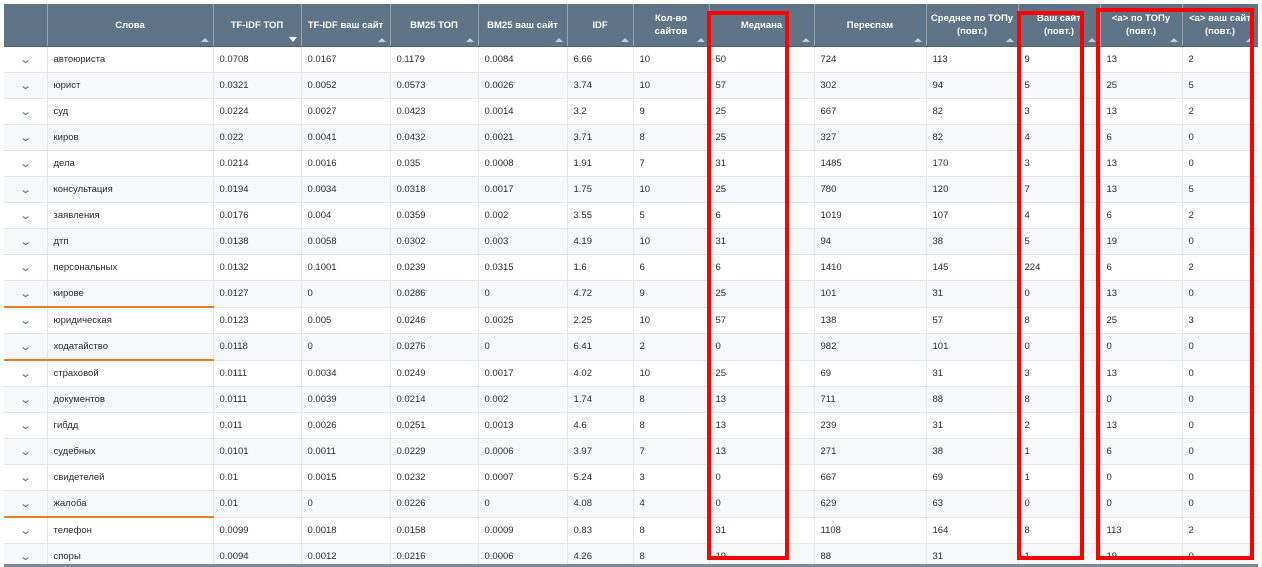 This screenshot has width=1262, height=567. I want to click on column-header-your-site: Ваш сайт (повт.), so click(1059, 25).